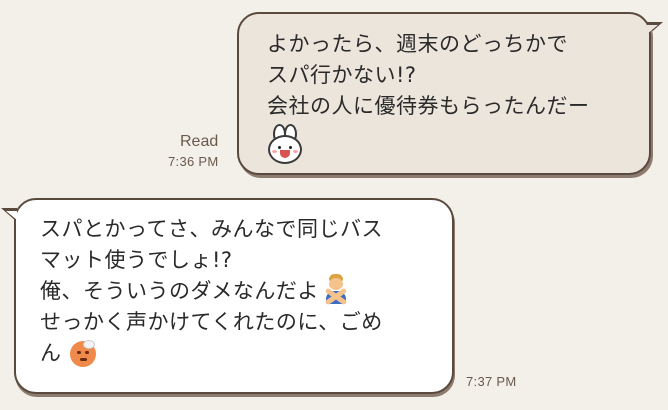  I want to click on message-text: 俺、そういうのダメなんだよ, so click(179, 291).